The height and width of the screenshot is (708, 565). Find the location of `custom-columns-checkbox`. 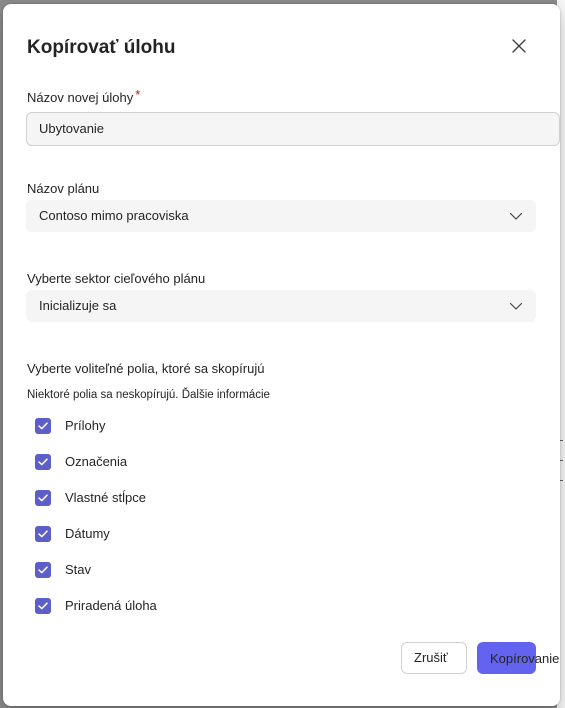

custom-columns-checkbox is located at coordinates (43, 498).